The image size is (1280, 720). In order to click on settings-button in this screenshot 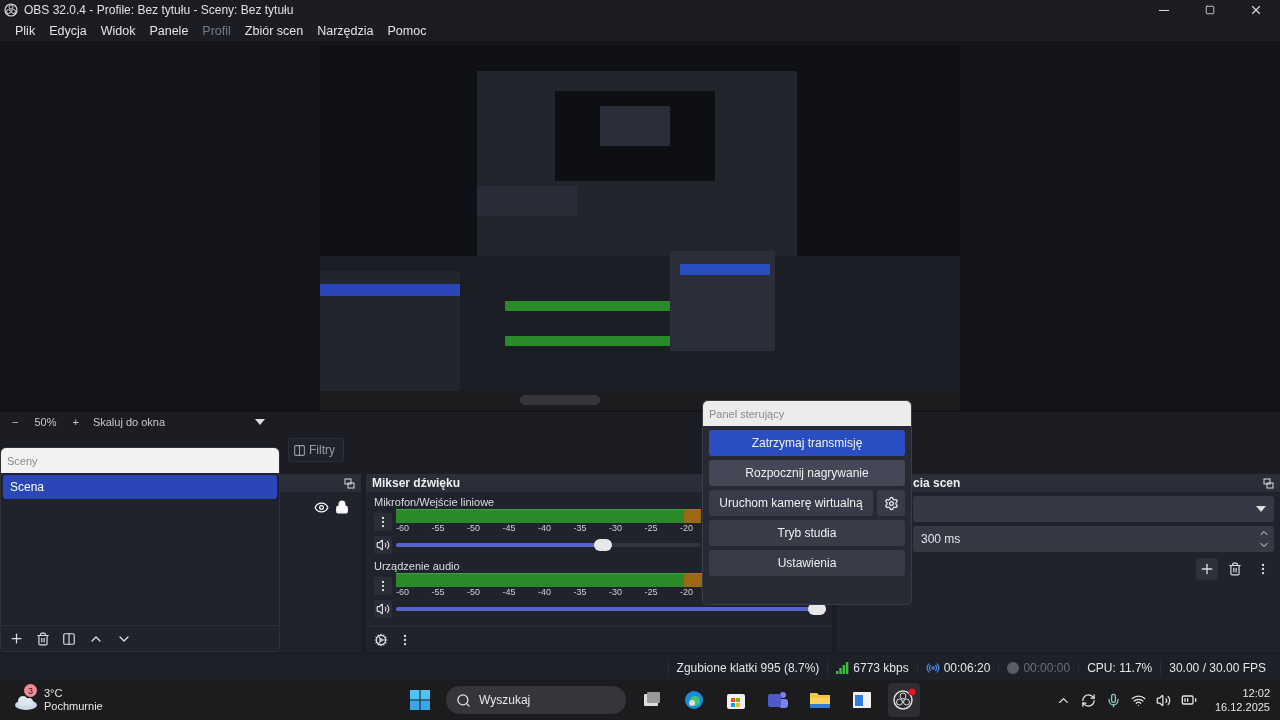, I will do `click(891, 503)`.